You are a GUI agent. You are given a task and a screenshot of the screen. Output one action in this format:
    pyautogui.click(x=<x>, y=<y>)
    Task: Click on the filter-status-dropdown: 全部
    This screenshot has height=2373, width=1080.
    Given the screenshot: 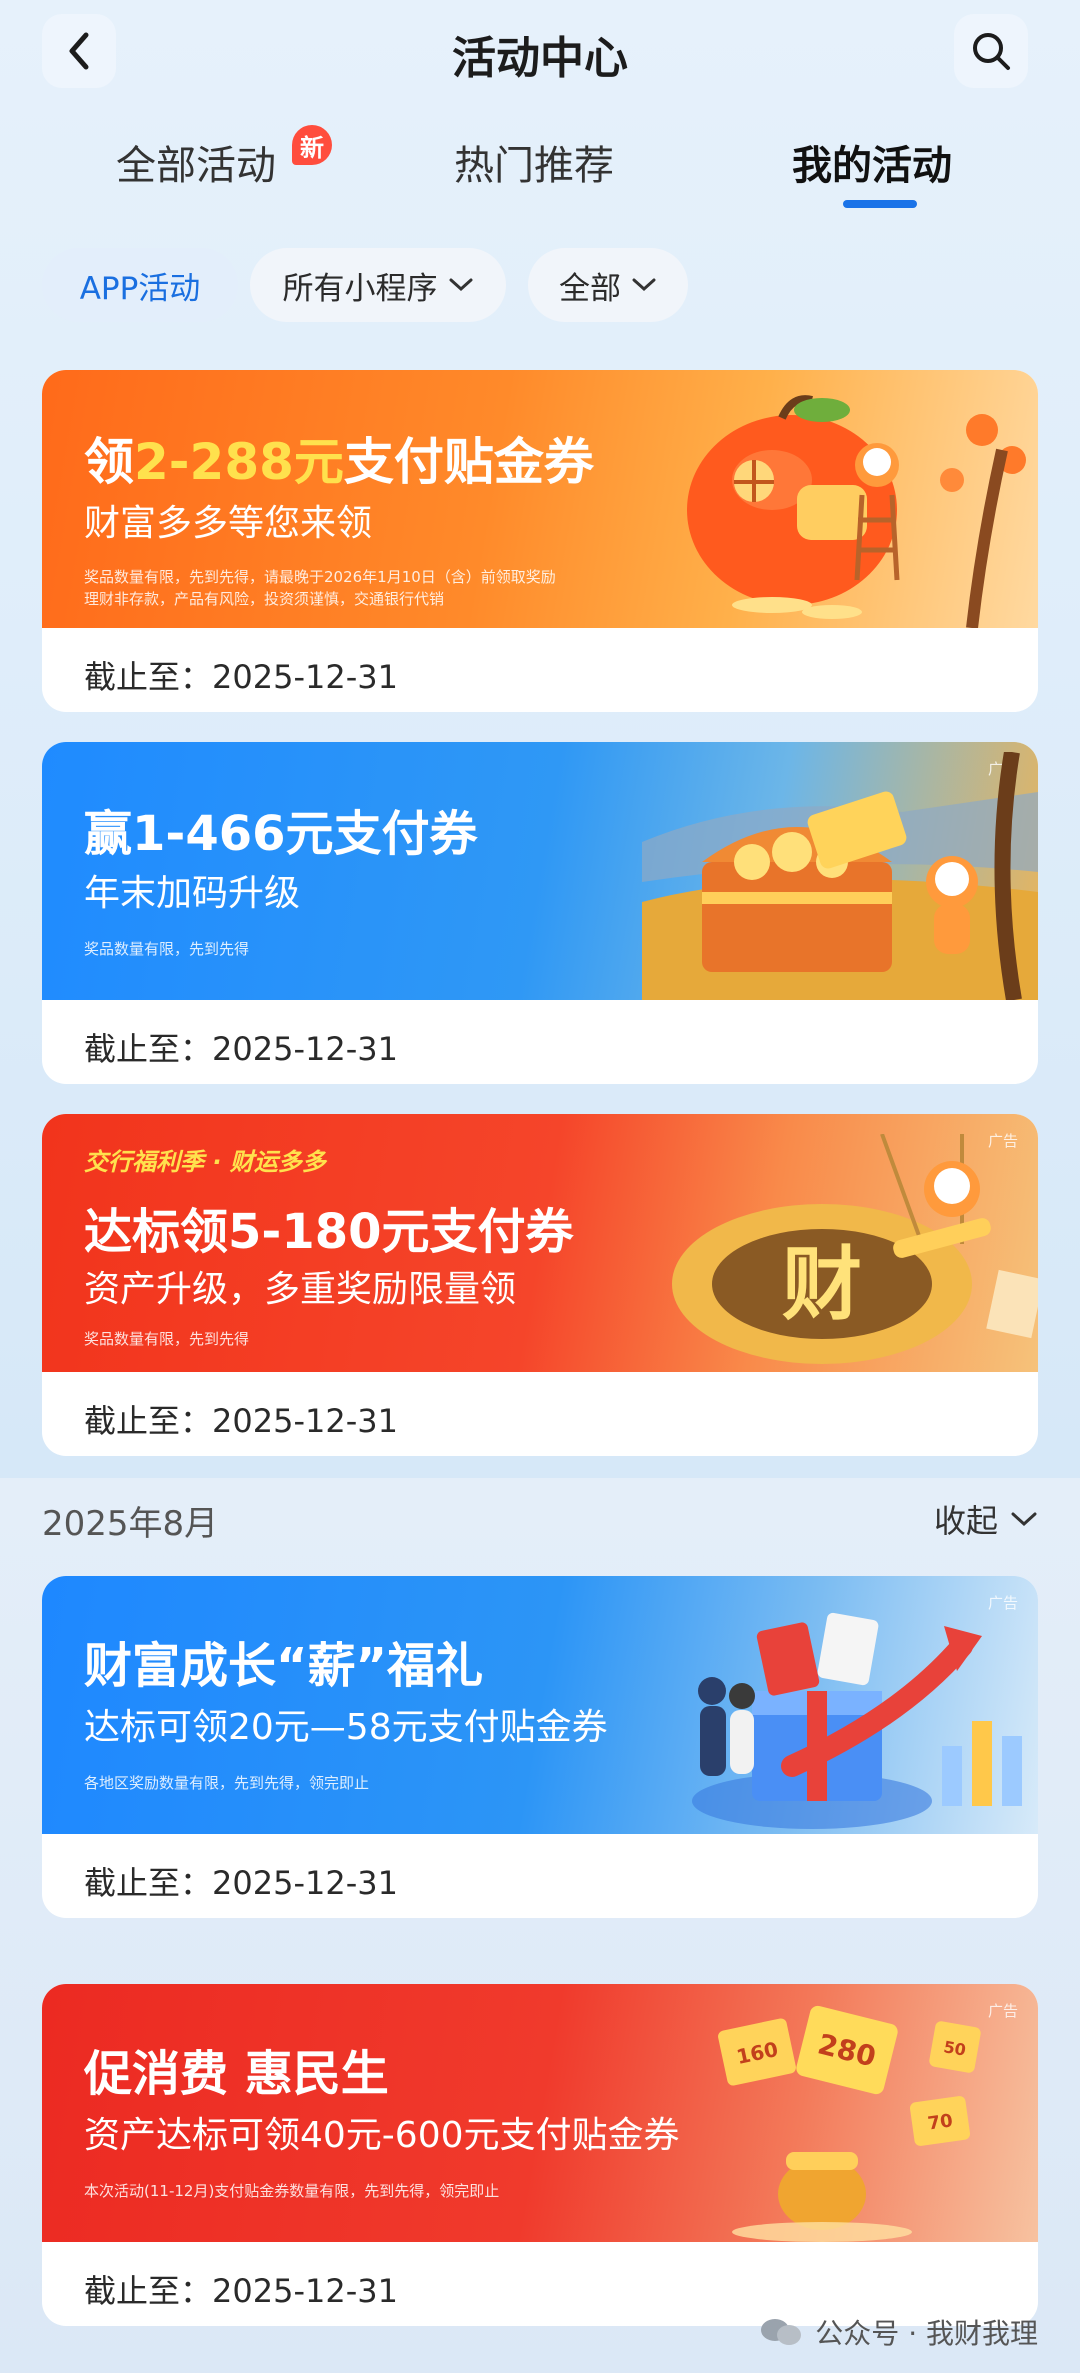 What is the action you would take?
    pyautogui.click(x=608, y=285)
    